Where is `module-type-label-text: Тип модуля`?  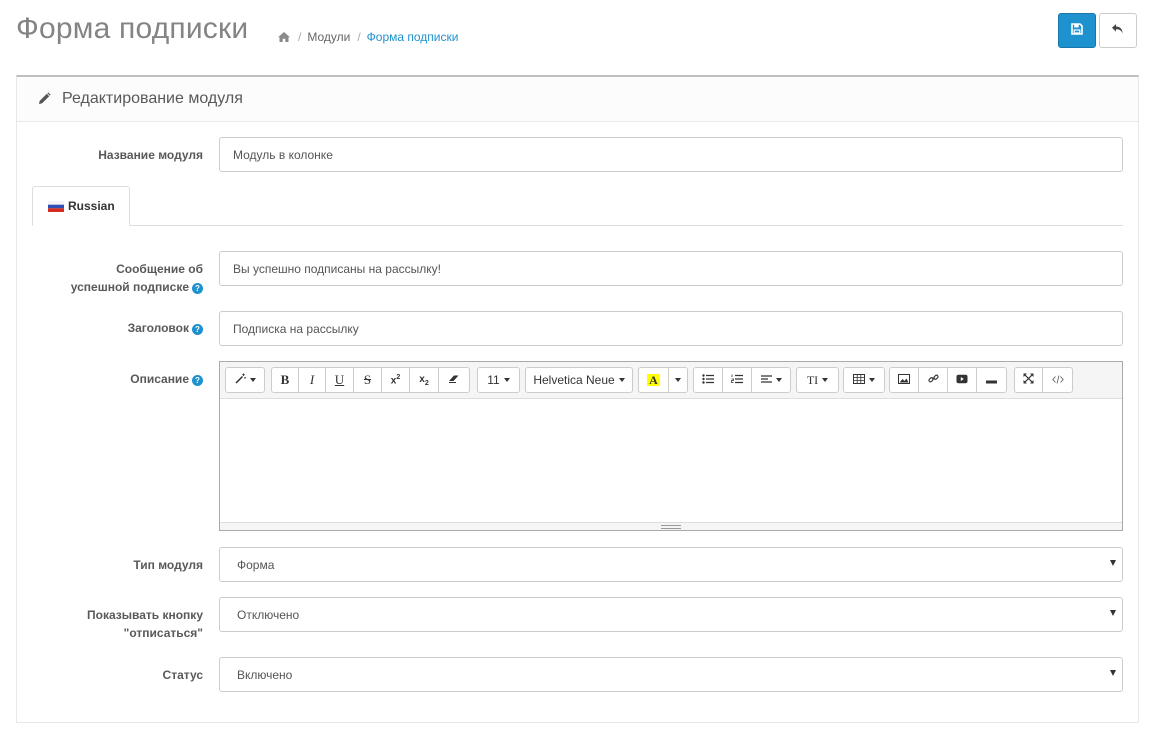 module-type-label-text: Тип модуля is located at coordinates (168, 565).